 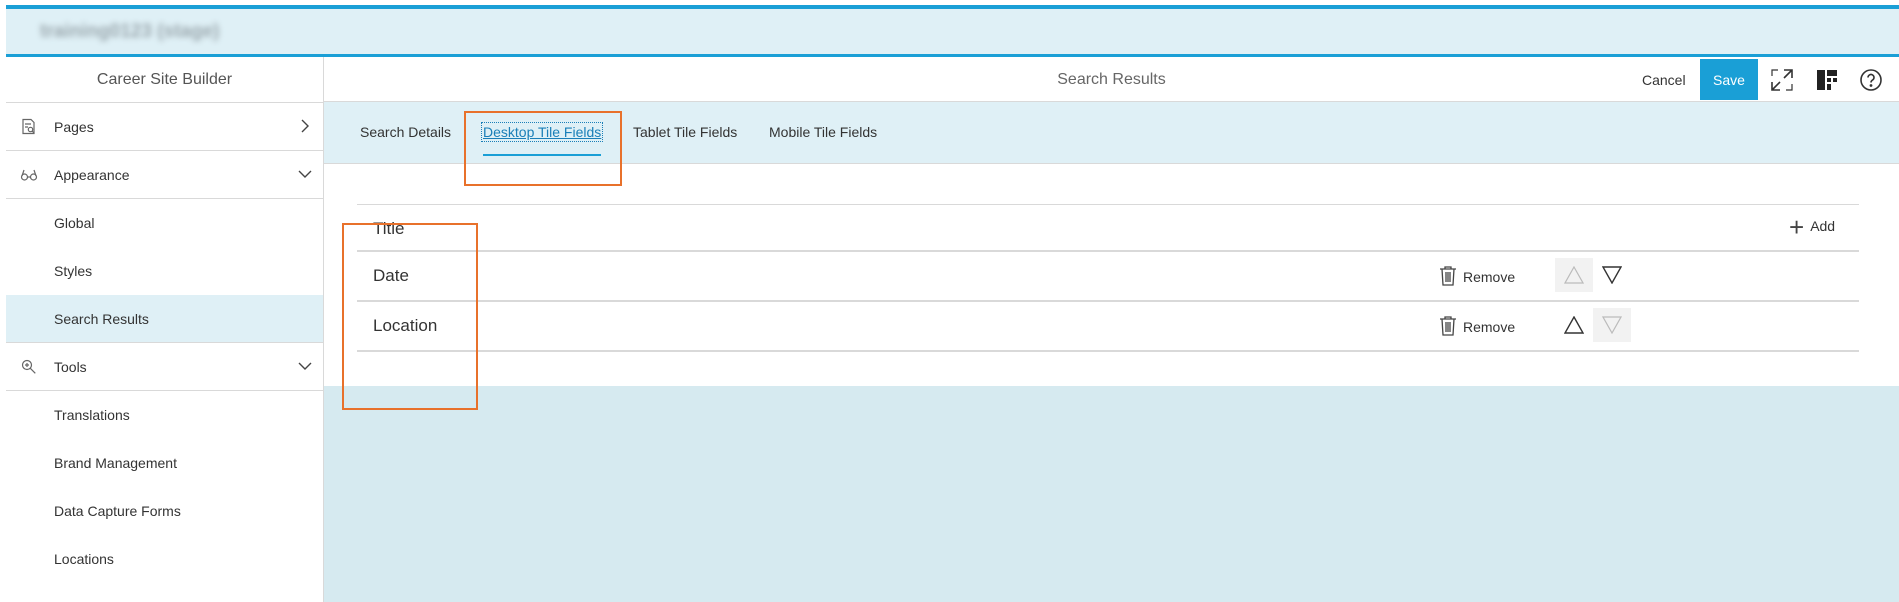 I want to click on field-label: Location, so click(x=405, y=325).